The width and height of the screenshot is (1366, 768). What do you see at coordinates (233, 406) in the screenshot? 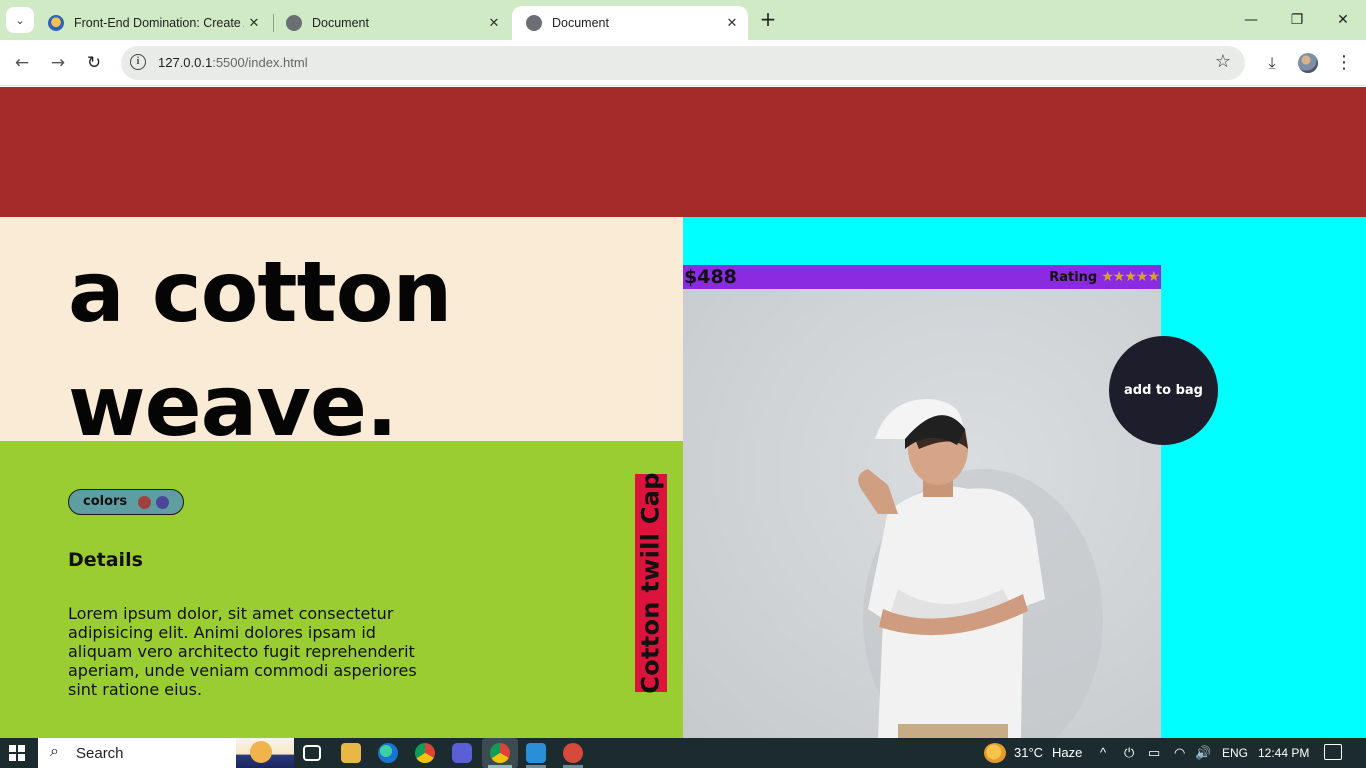
I see `hero-line-2: weave.` at bounding box center [233, 406].